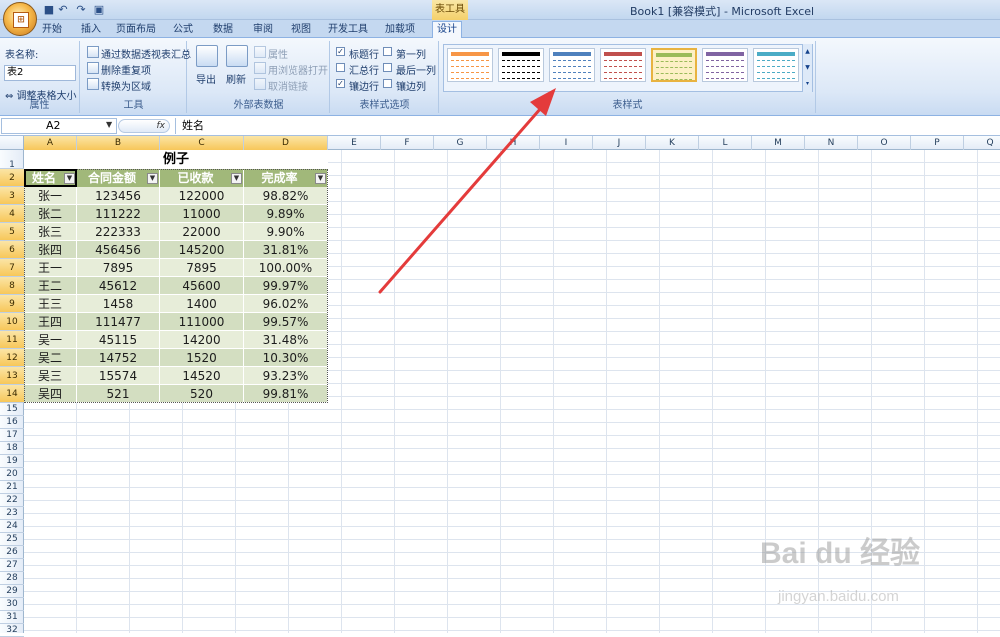  I want to click on table-cell: 111222, so click(118, 214).